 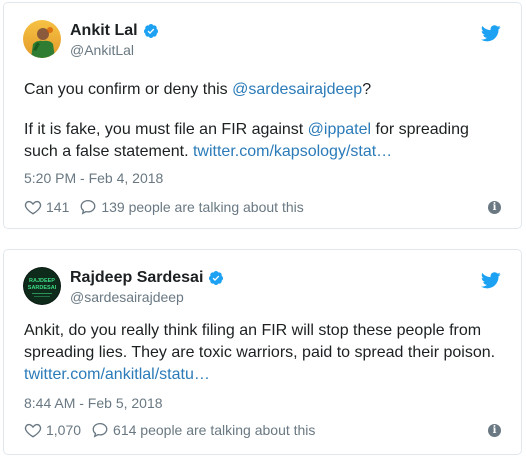 I want to click on text-segment: Can you confirm or deny this, so click(x=128, y=89).